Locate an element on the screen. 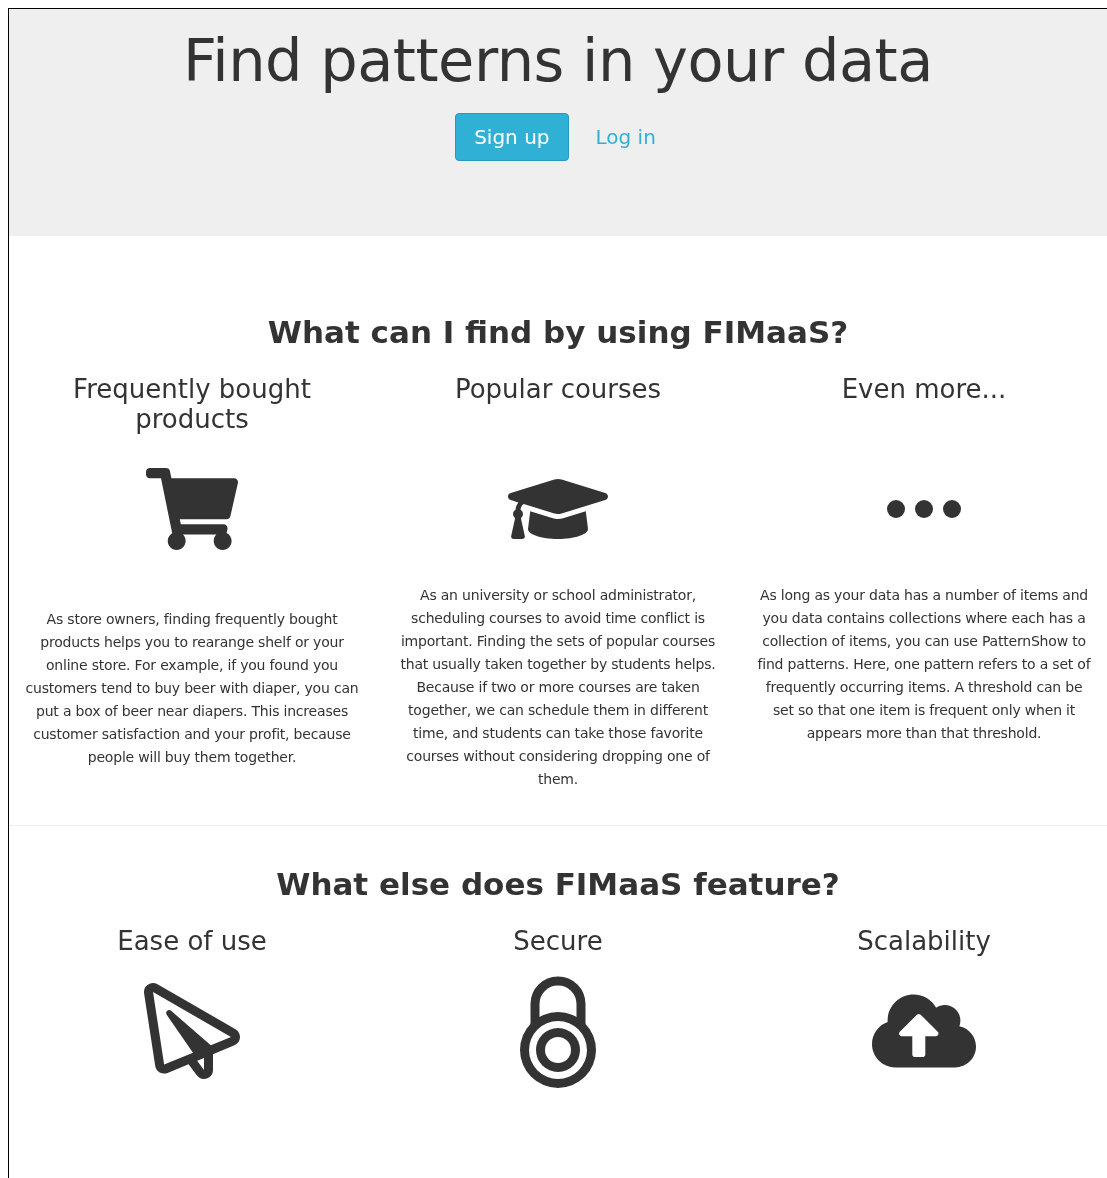 The height and width of the screenshot is (1178, 1107). paper-plane-icon is located at coordinates (192, 1031).